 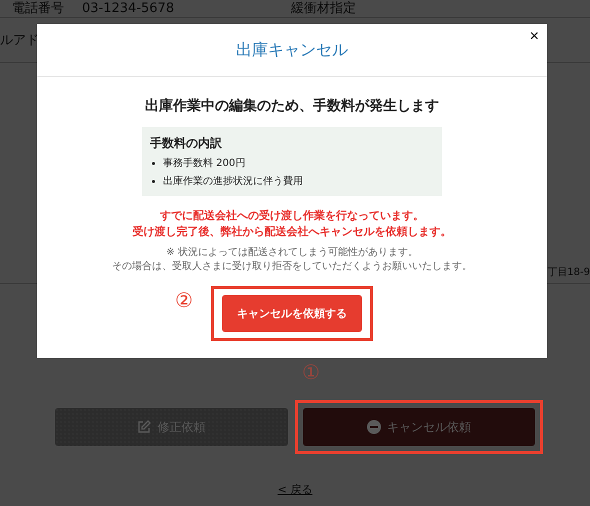 I want to click on warning-text: すでに配送会社への受け渡し作業を行なっています。, so click(x=292, y=216).